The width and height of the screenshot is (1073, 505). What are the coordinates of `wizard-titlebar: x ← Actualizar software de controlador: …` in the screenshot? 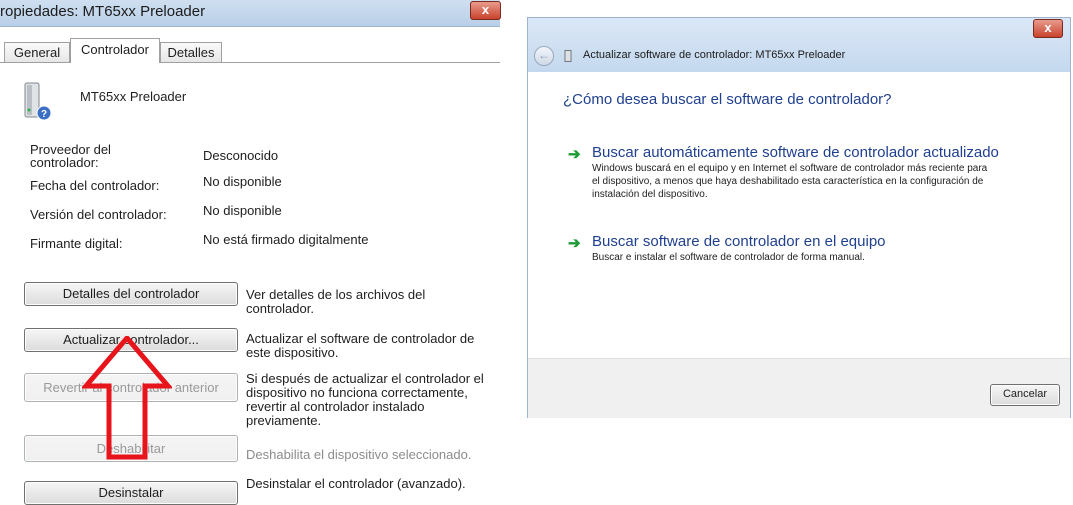 It's located at (799, 45).